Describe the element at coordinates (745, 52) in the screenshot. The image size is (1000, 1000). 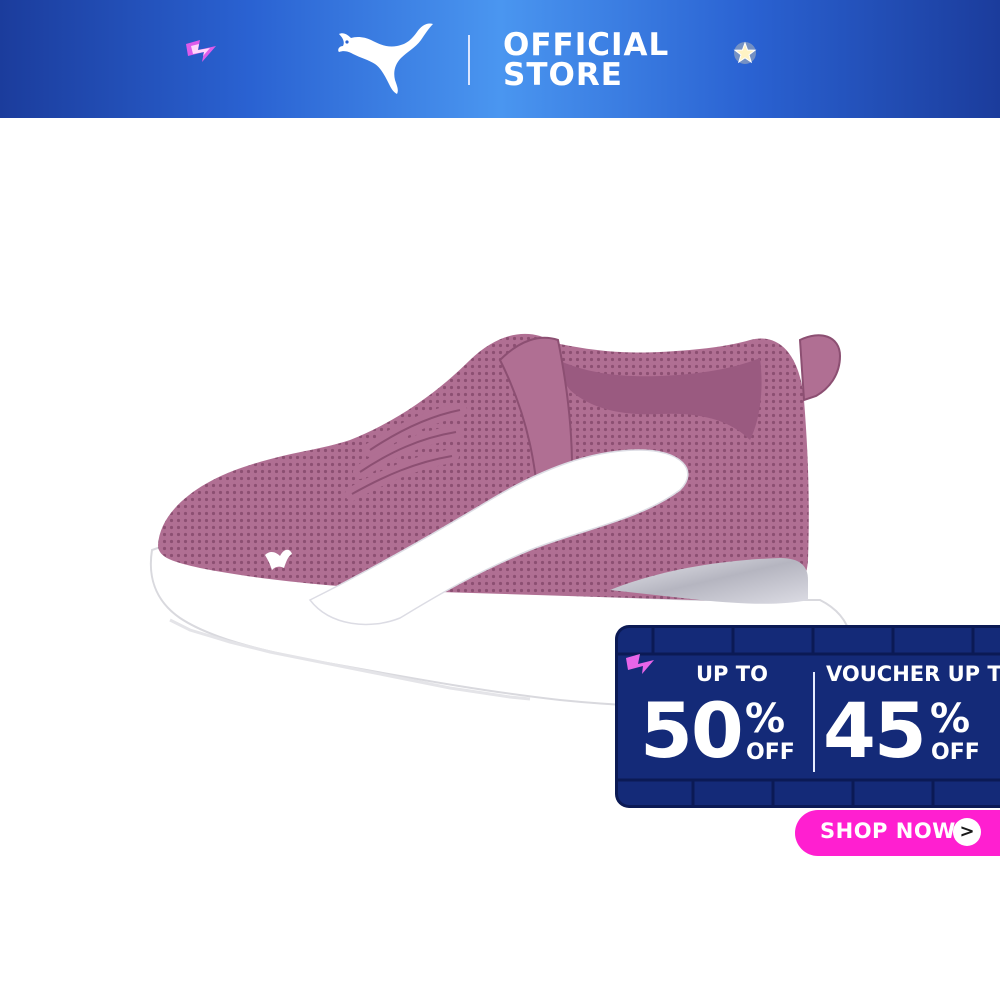
I see `star-icon` at that location.